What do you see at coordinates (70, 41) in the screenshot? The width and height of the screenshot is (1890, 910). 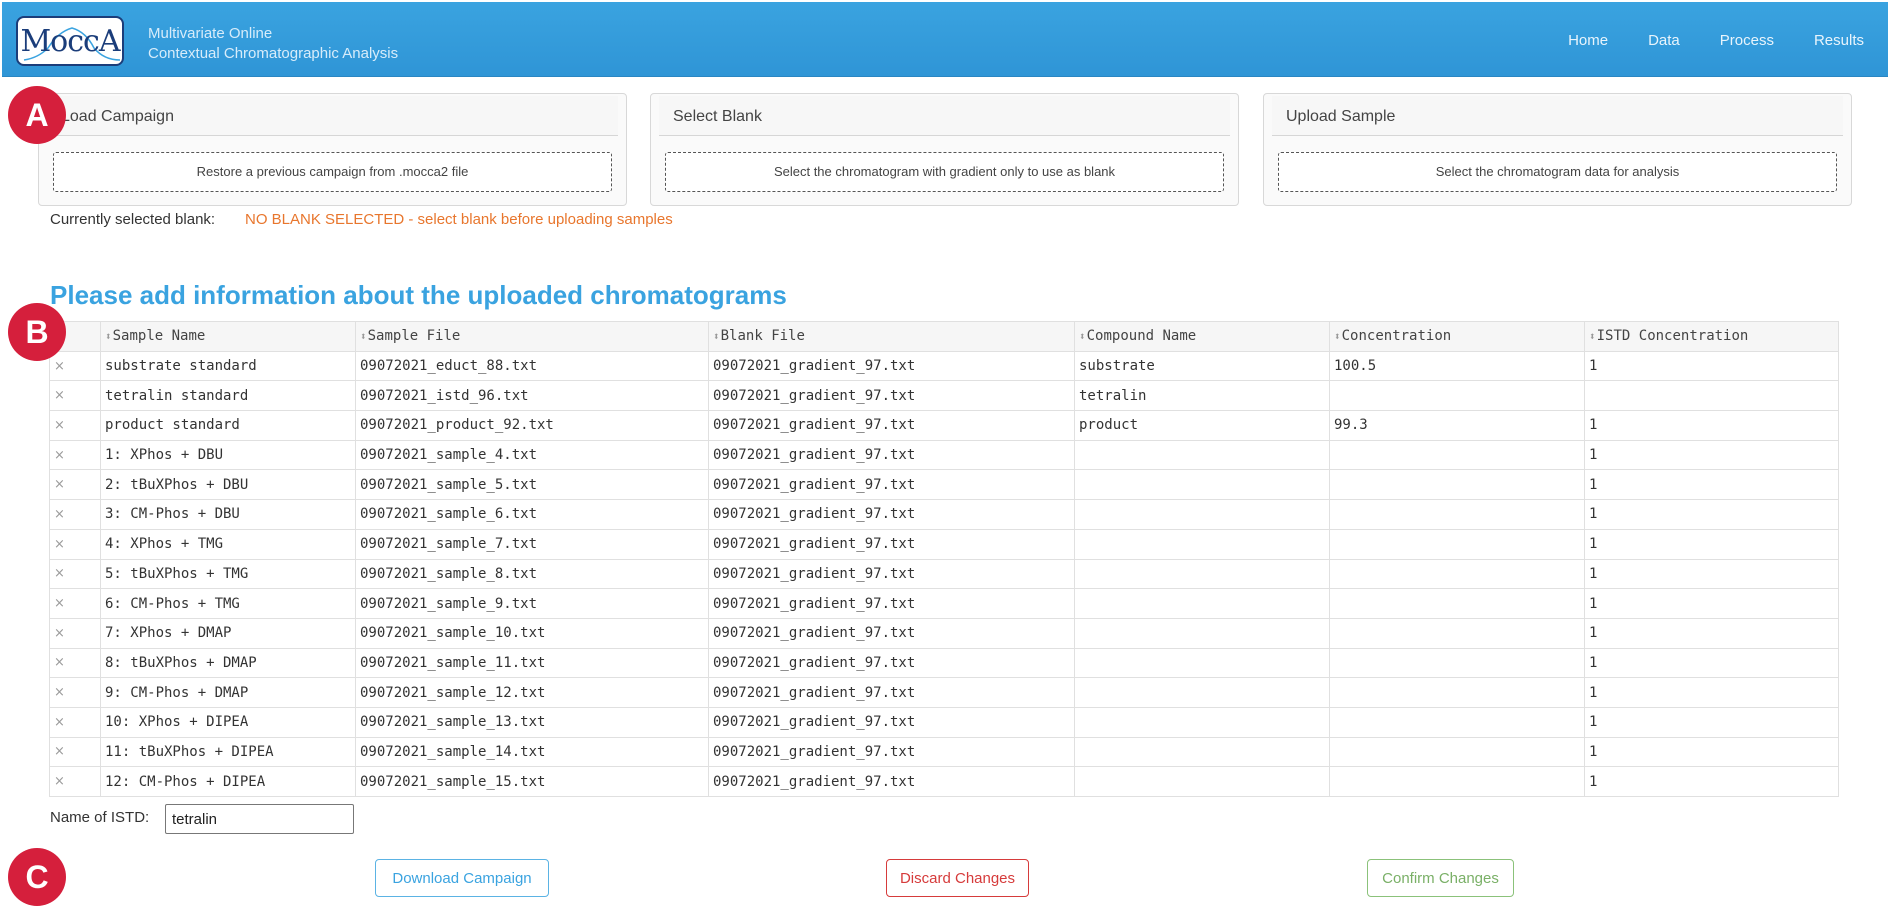 I see `mocca-logo: MoccA` at bounding box center [70, 41].